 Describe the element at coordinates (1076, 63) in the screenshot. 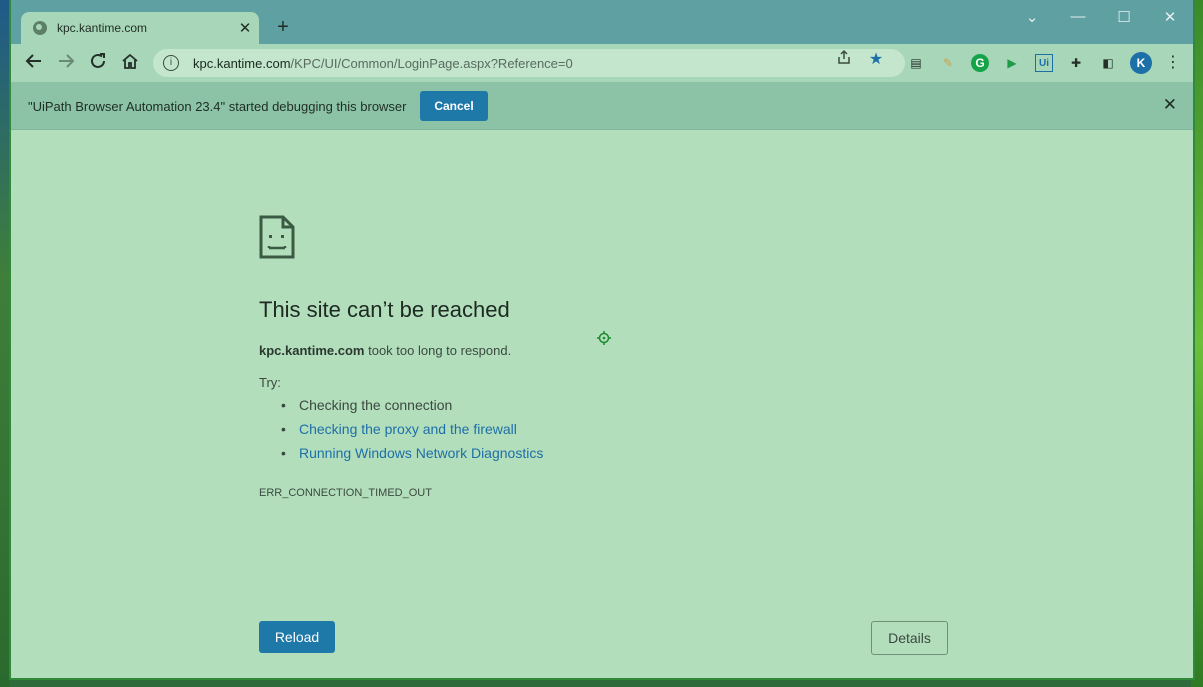

I see `puzzle-extensions-icon: ✚` at that location.